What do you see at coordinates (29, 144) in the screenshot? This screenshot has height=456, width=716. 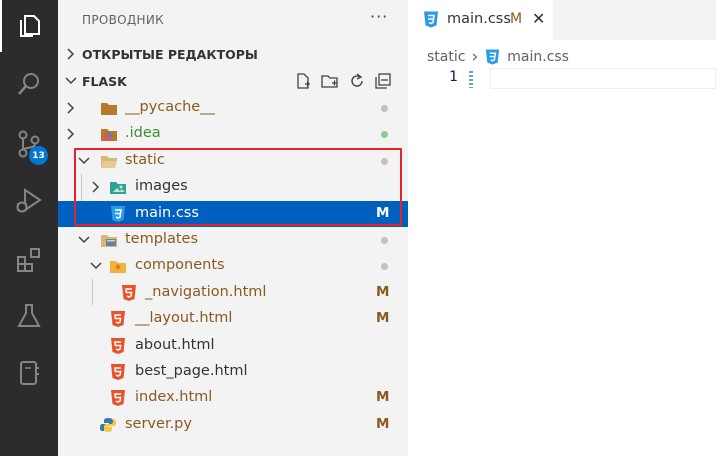 I see `source-control-activity-button` at bounding box center [29, 144].